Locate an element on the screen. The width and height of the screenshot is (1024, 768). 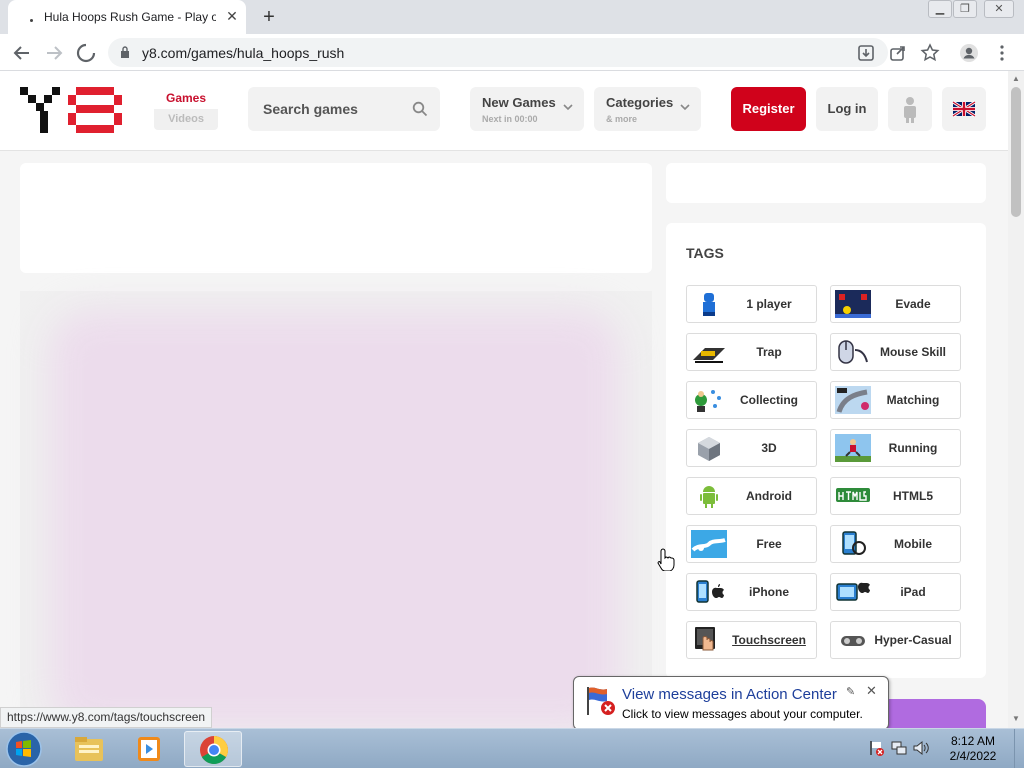
tag-ipad: iPad is located at coordinates (895, 592).